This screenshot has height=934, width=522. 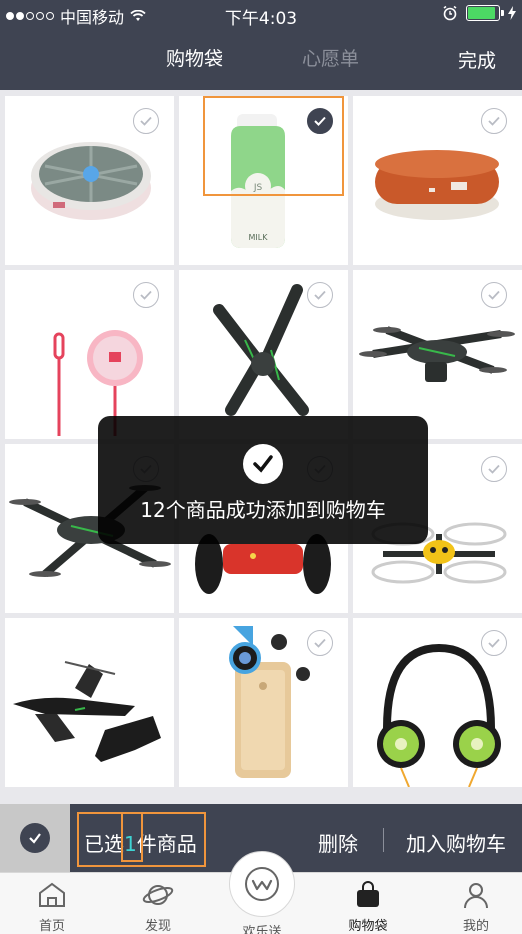 I want to click on product-card-quadcopter-camera, so click(x=437, y=354).